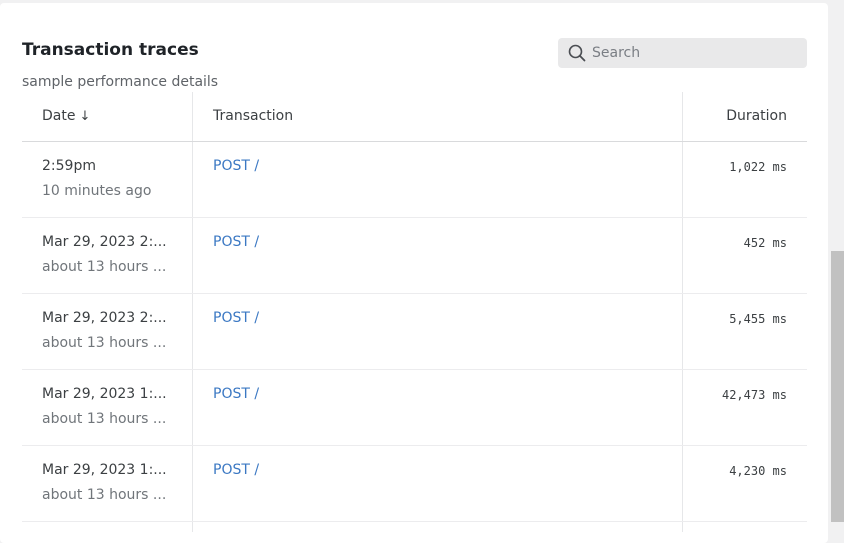 The image size is (844, 543). I want to click on arrow-down-icon: ↓, so click(85, 116).